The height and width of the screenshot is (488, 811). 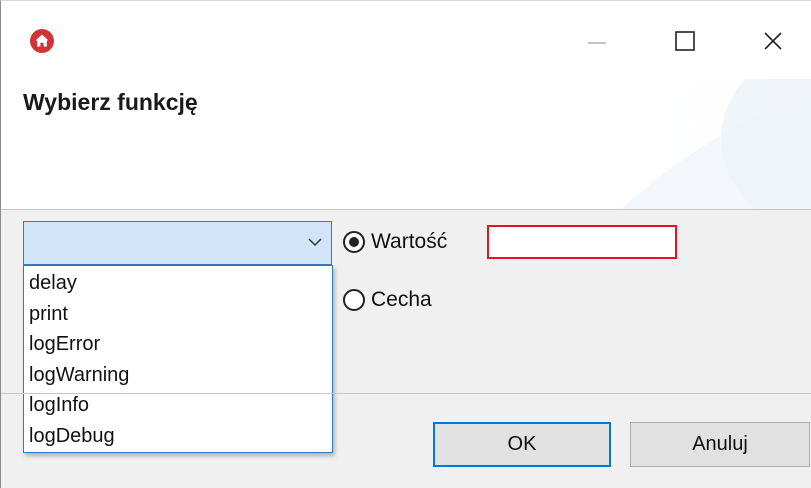 What do you see at coordinates (42, 41) in the screenshot?
I see `home-icon` at bounding box center [42, 41].